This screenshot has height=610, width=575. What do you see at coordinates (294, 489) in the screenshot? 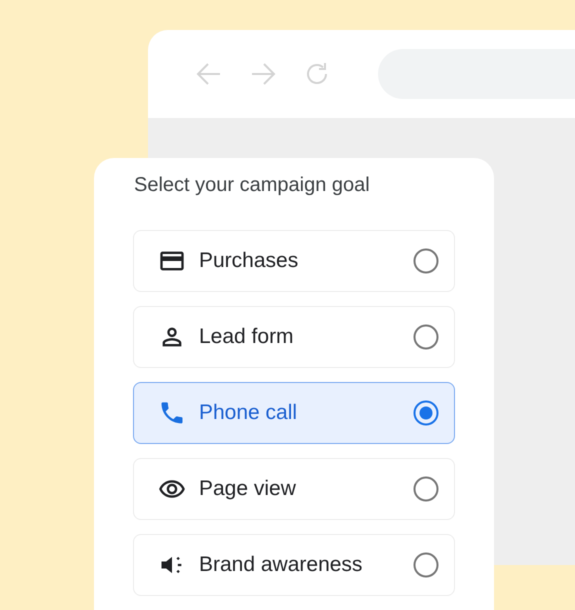
I see `goal-option: Page view` at bounding box center [294, 489].